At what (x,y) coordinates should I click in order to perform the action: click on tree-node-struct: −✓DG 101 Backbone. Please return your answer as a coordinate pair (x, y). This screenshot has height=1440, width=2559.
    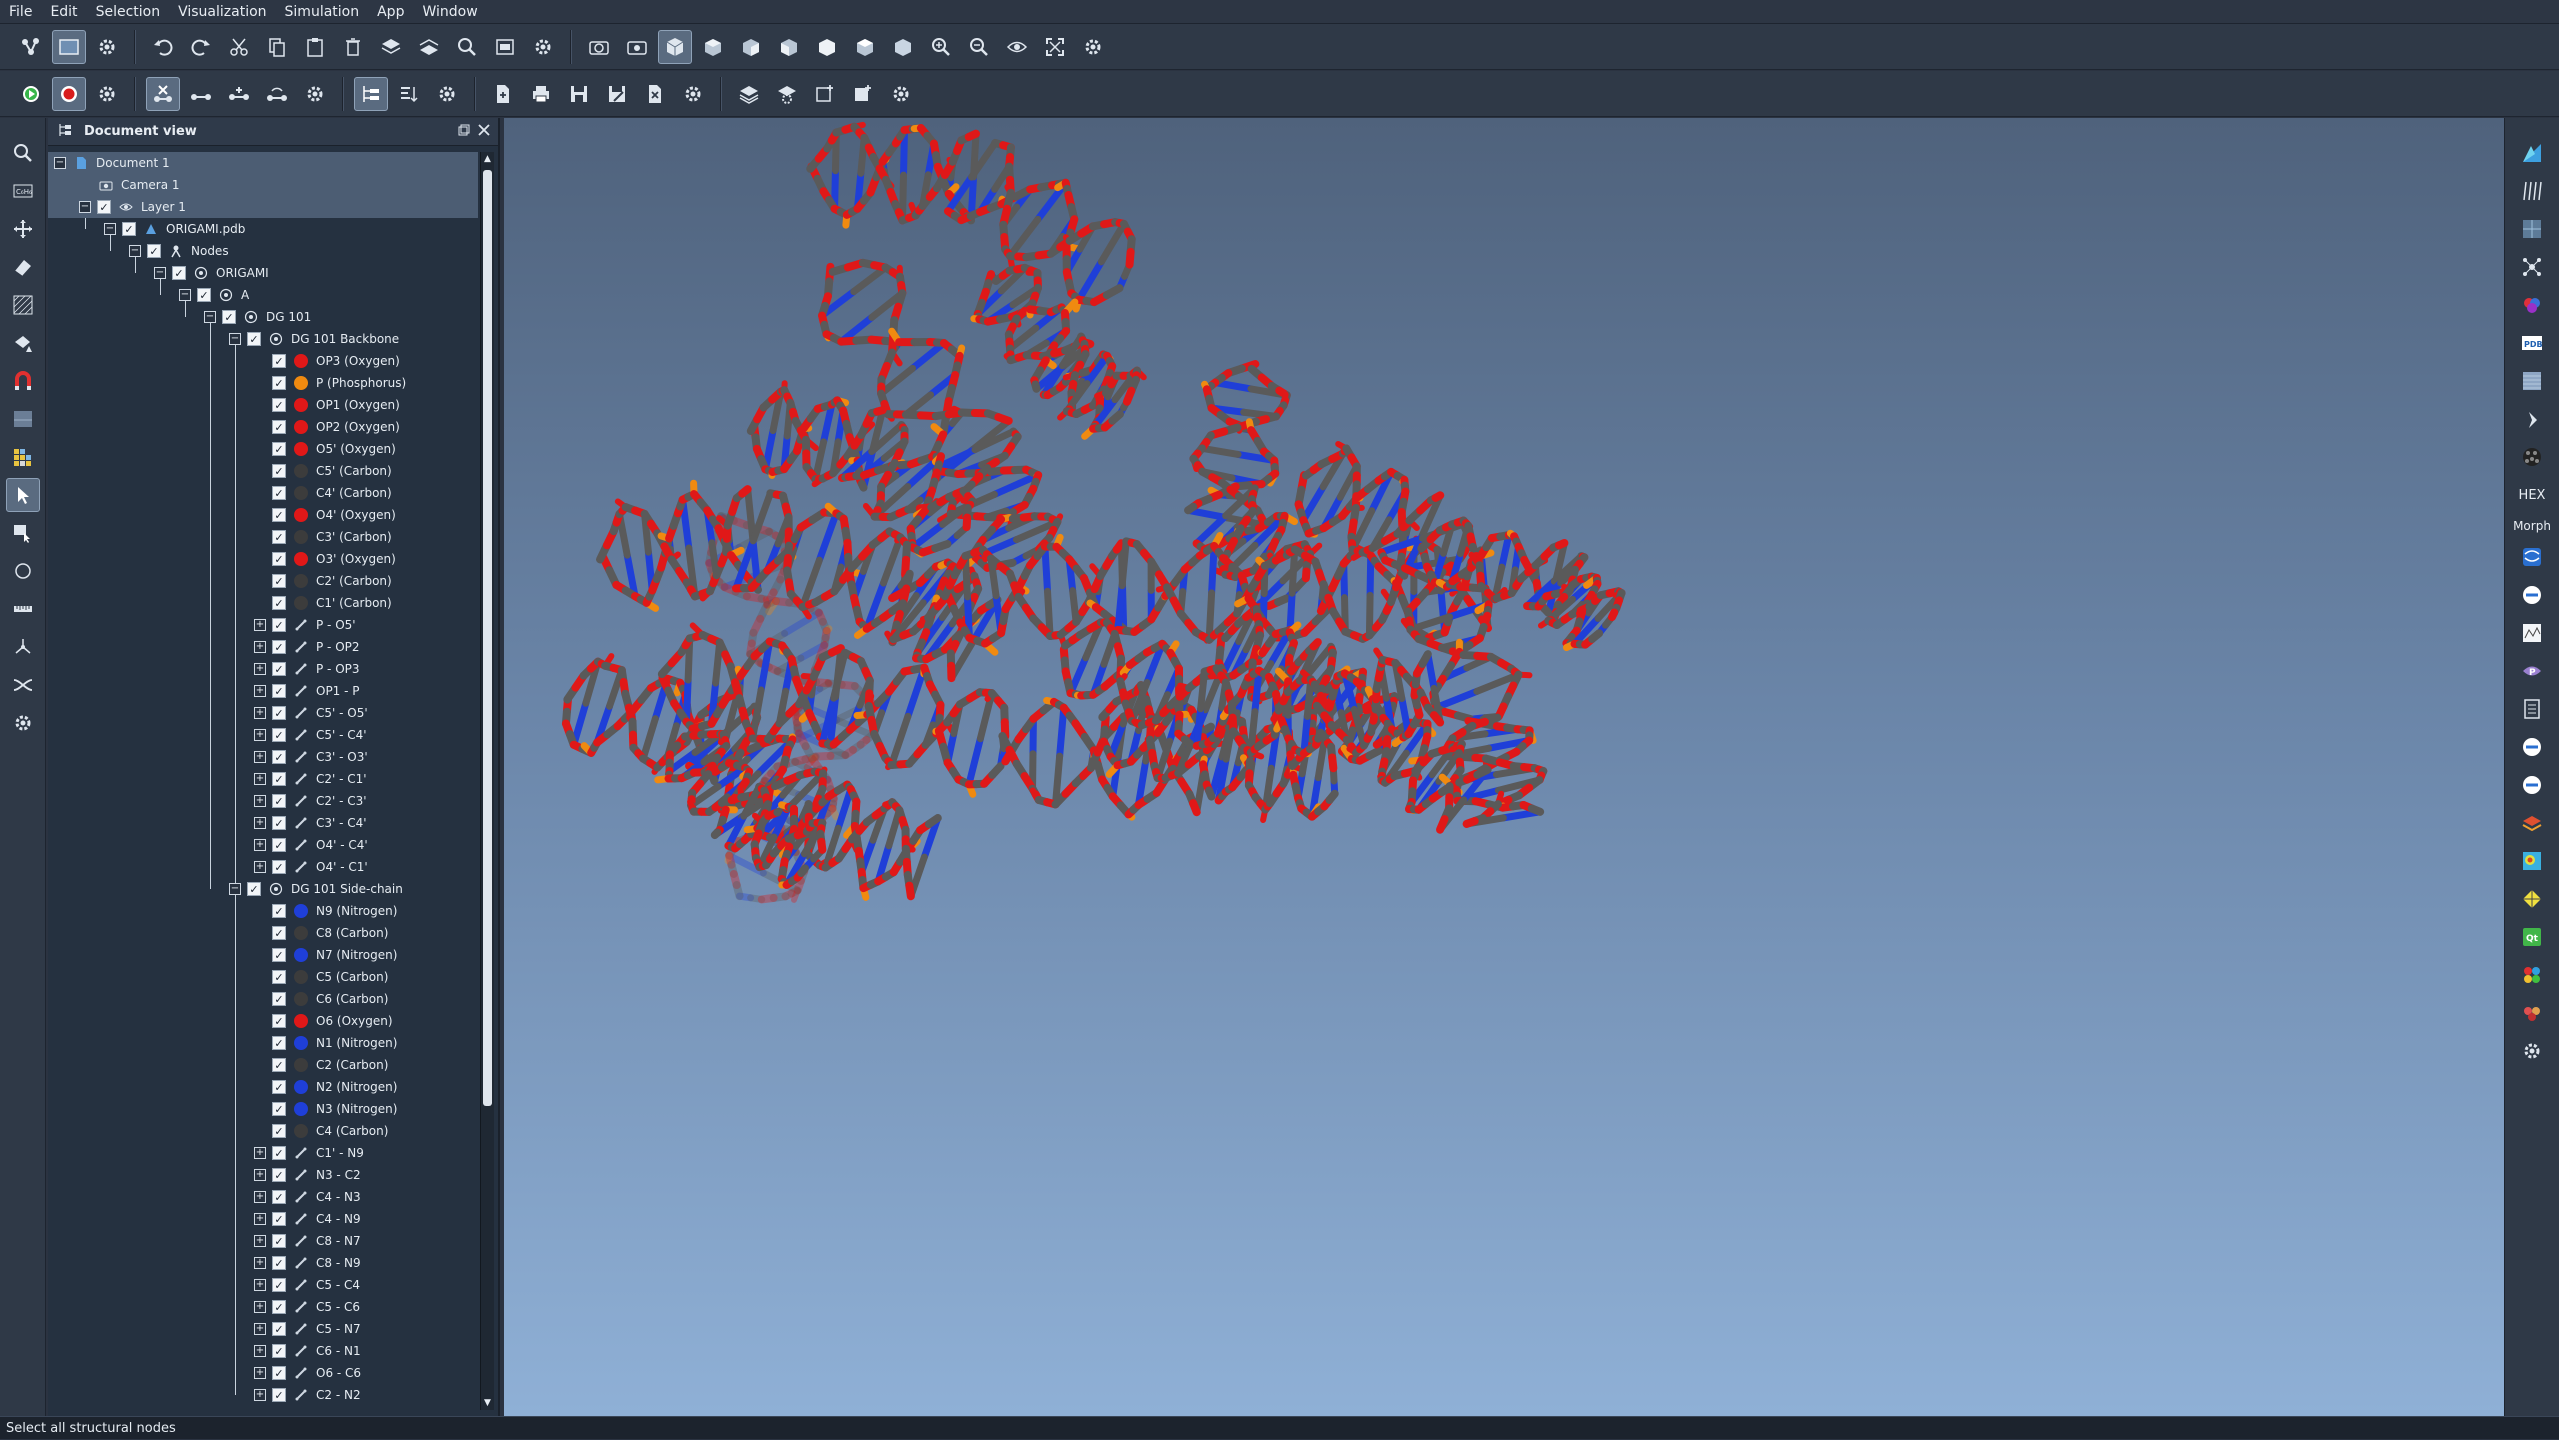
    Looking at the image, I should click on (263, 339).